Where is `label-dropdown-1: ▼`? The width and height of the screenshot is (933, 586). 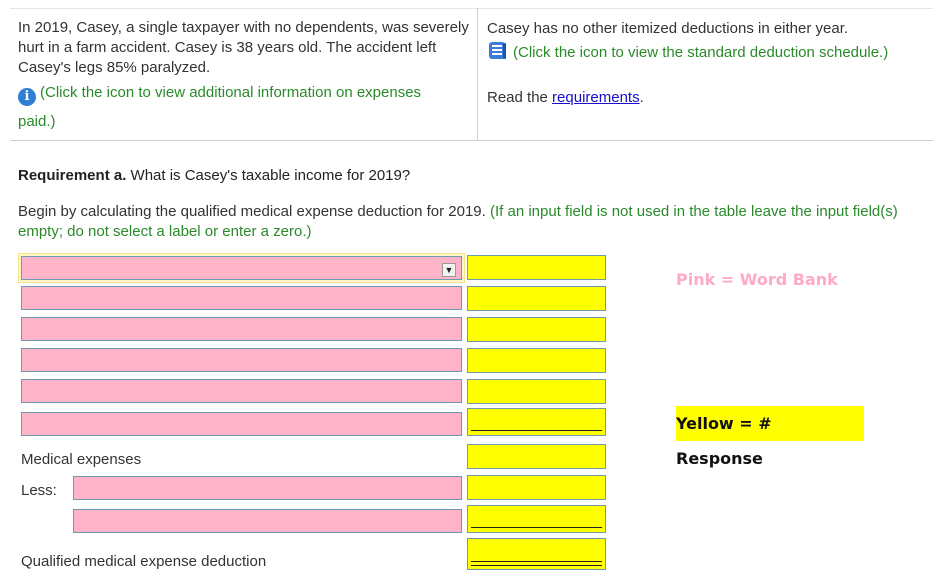
label-dropdown-1: ▼ is located at coordinates (241, 268).